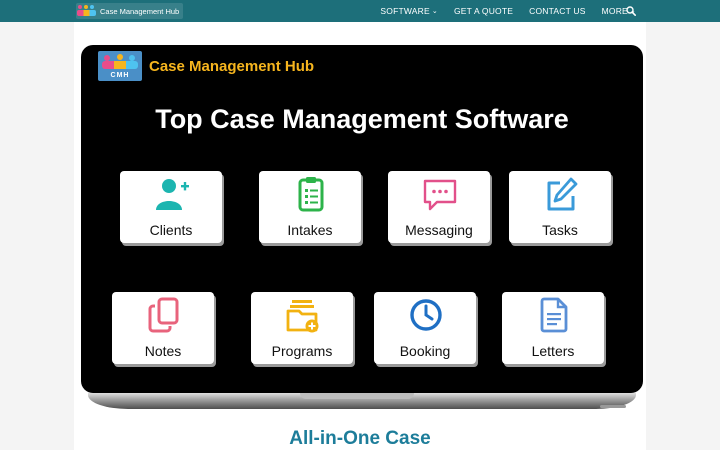 The image size is (720, 450). Describe the element at coordinates (120, 75) in the screenshot. I see `brand-badge-text: CMH` at that location.